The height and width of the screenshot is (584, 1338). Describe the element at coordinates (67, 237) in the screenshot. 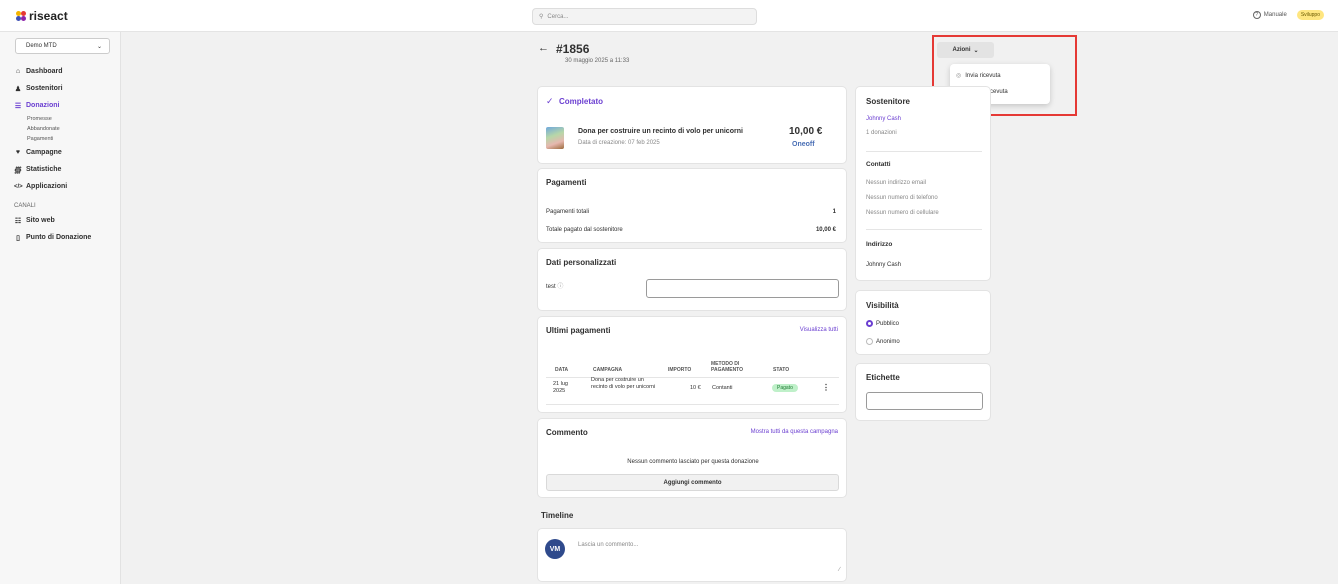

I see `sidebar-item-punto-donazione: ▯ Punto di Donazione` at that location.